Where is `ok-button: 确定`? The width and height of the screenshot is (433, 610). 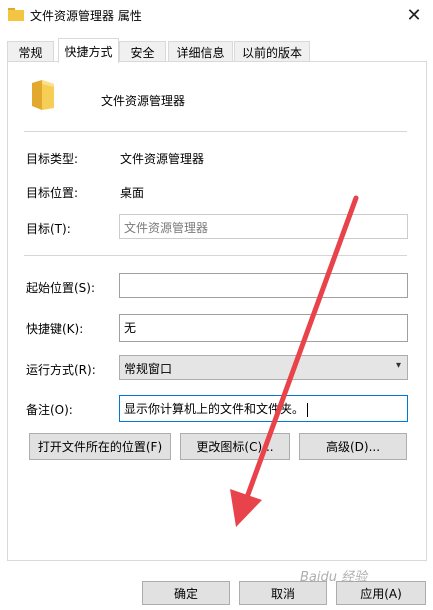
ok-button: 确定 is located at coordinates (186, 593).